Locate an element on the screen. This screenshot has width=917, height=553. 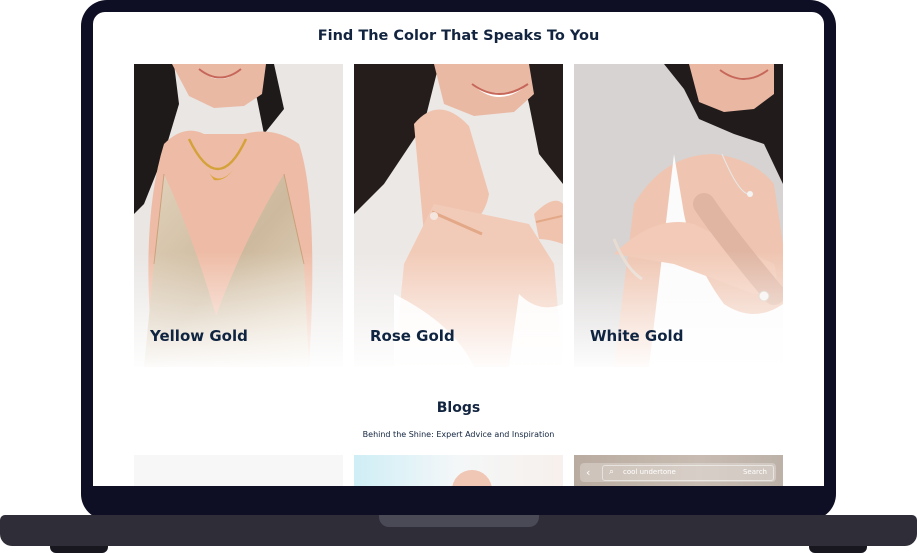
blogs-title: Blogs is located at coordinates (458, 408).